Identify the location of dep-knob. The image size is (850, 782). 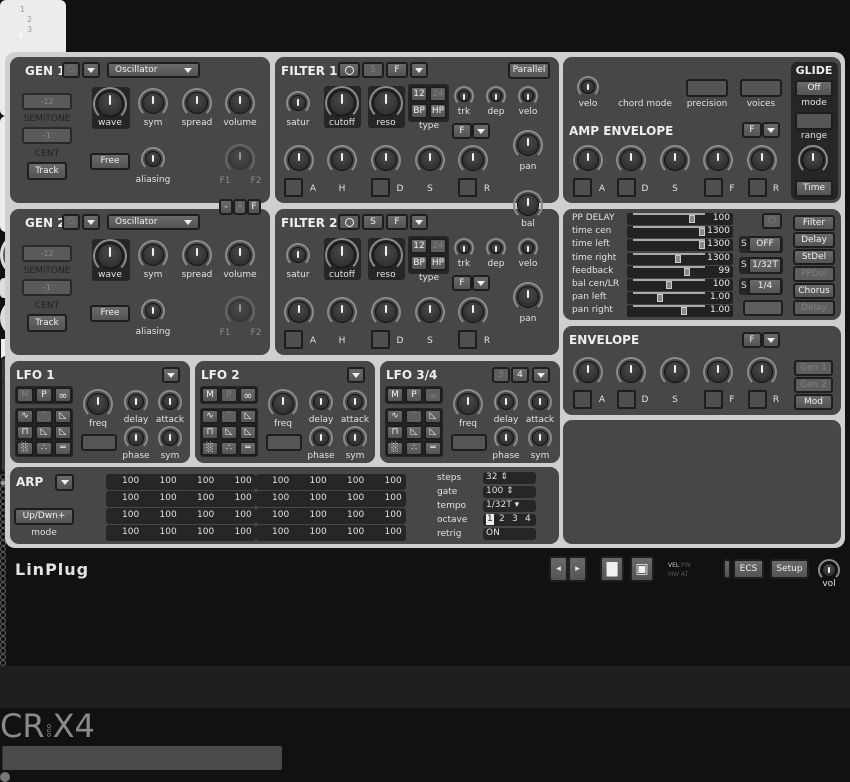
(496, 248).